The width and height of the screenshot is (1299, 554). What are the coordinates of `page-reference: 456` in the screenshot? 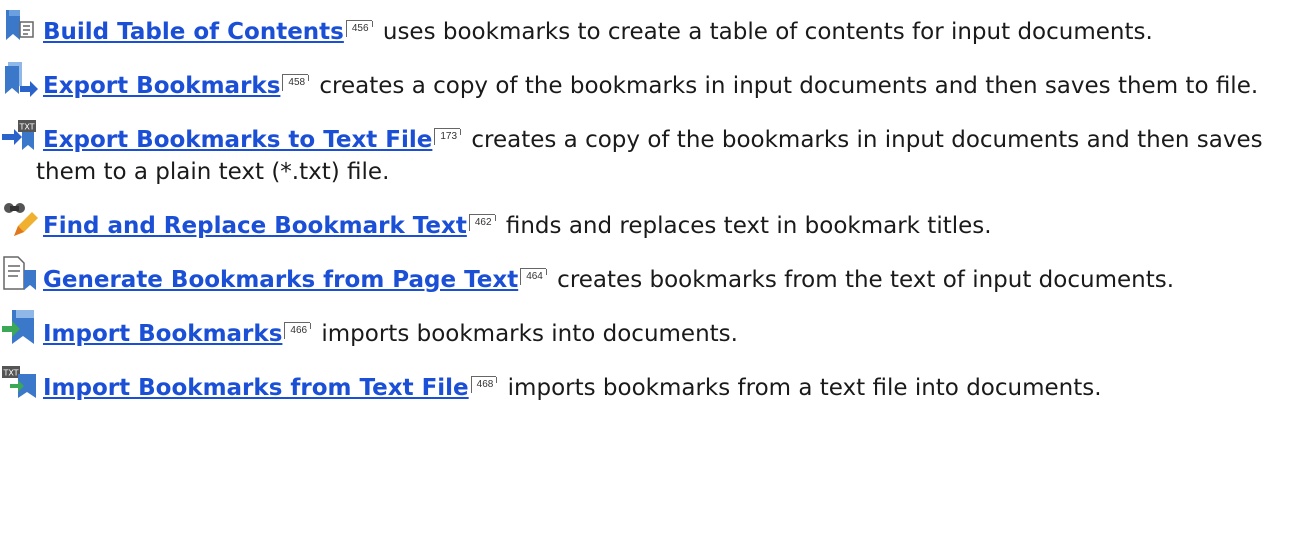 It's located at (359, 28).